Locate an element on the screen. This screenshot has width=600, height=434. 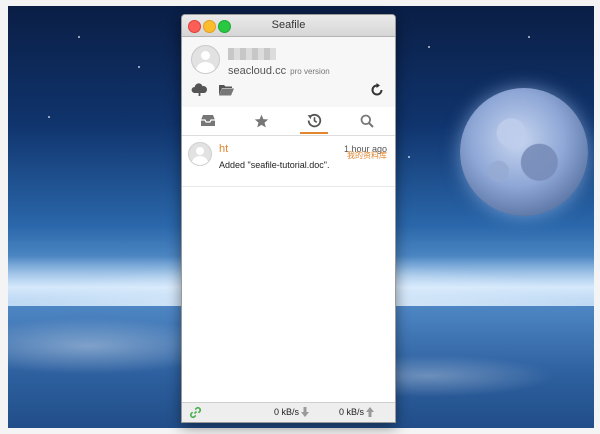
edition-label: pro version is located at coordinates (310, 71).